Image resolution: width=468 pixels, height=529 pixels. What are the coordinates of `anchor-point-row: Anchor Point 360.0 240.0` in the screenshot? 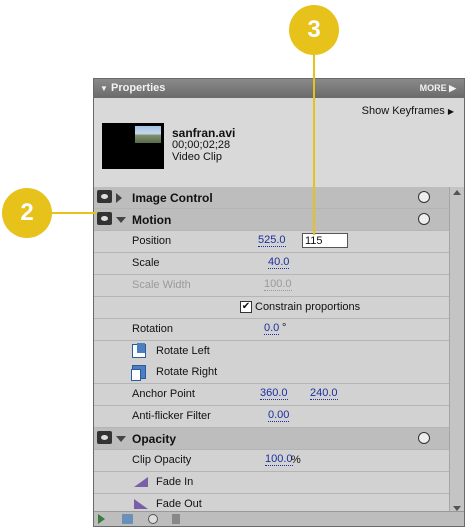 It's located at (272, 395).